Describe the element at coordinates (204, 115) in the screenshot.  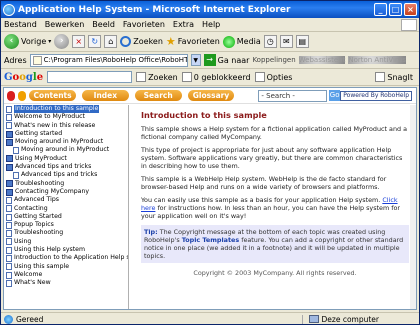
I see `topic-title: Introduction to this sample` at that location.